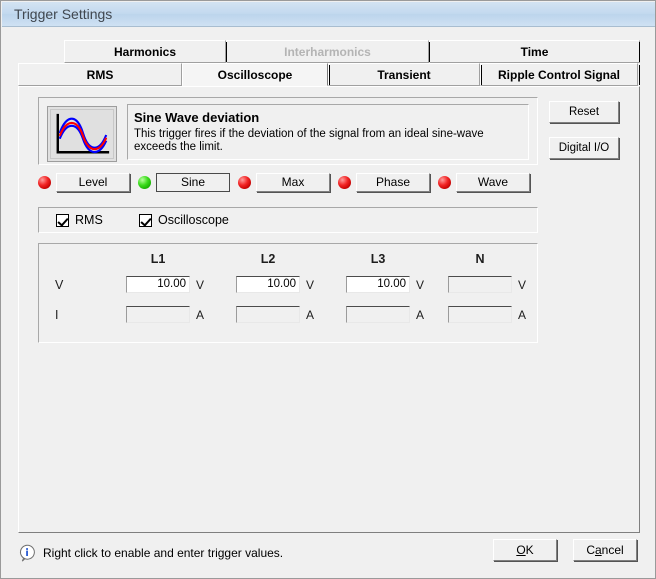 Image resolution: width=656 pixels, height=579 pixels. Describe the element at coordinates (493, 182) in the screenshot. I see `wave-button: Wave` at that location.